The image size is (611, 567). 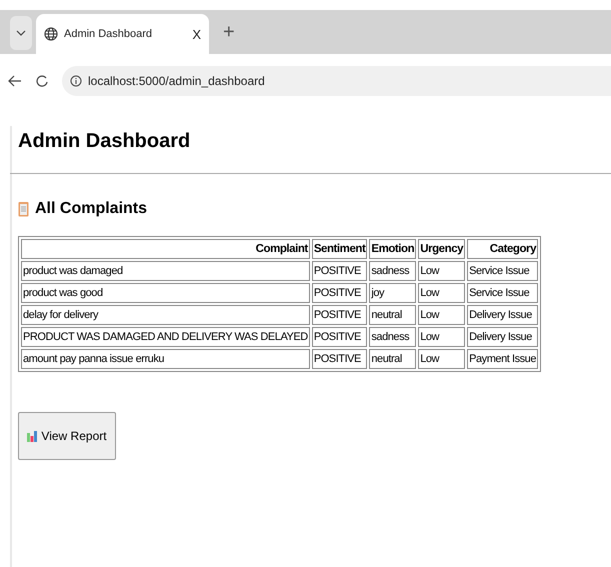 I want to click on address-bar: localhost:5000/admin_dashboard, so click(x=336, y=81).